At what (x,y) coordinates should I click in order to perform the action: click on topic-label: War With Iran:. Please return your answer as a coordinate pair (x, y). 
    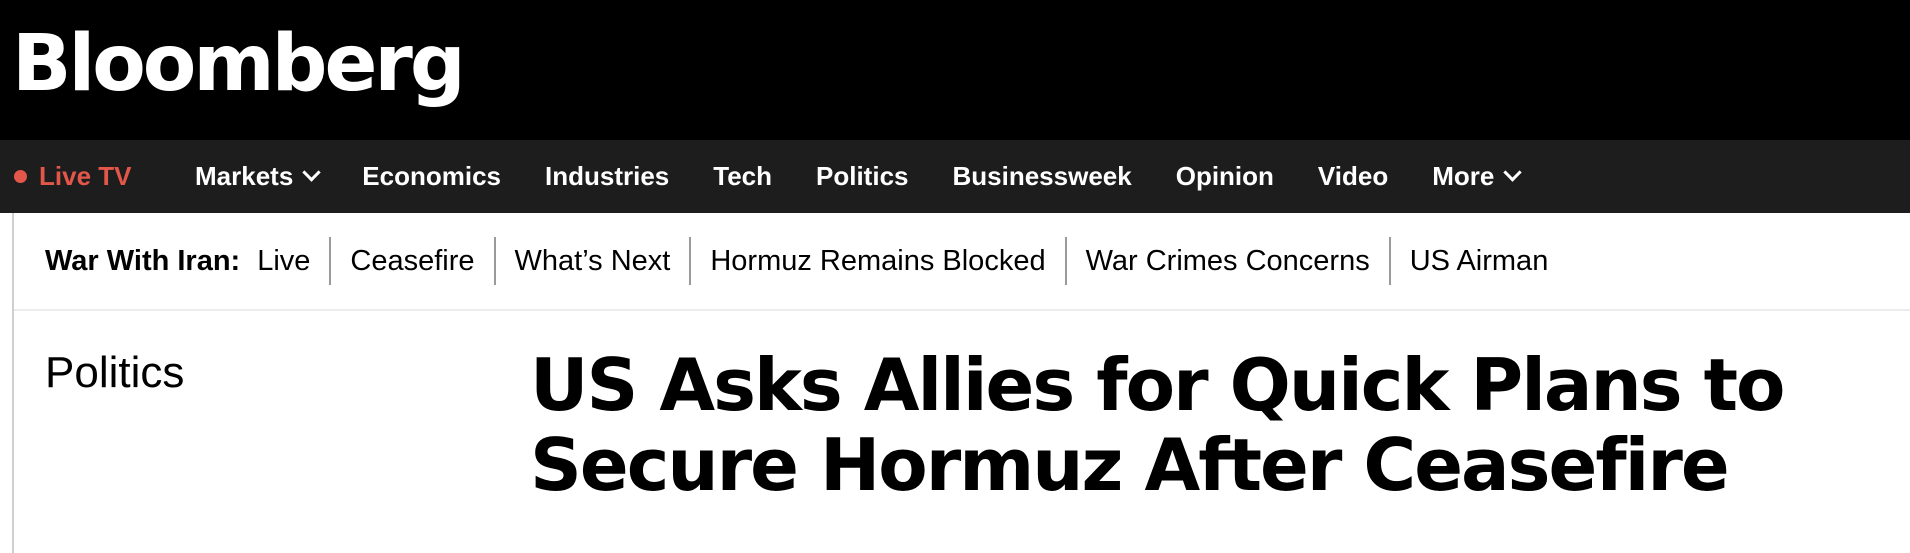
    Looking at the image, I should click on (143, 260).